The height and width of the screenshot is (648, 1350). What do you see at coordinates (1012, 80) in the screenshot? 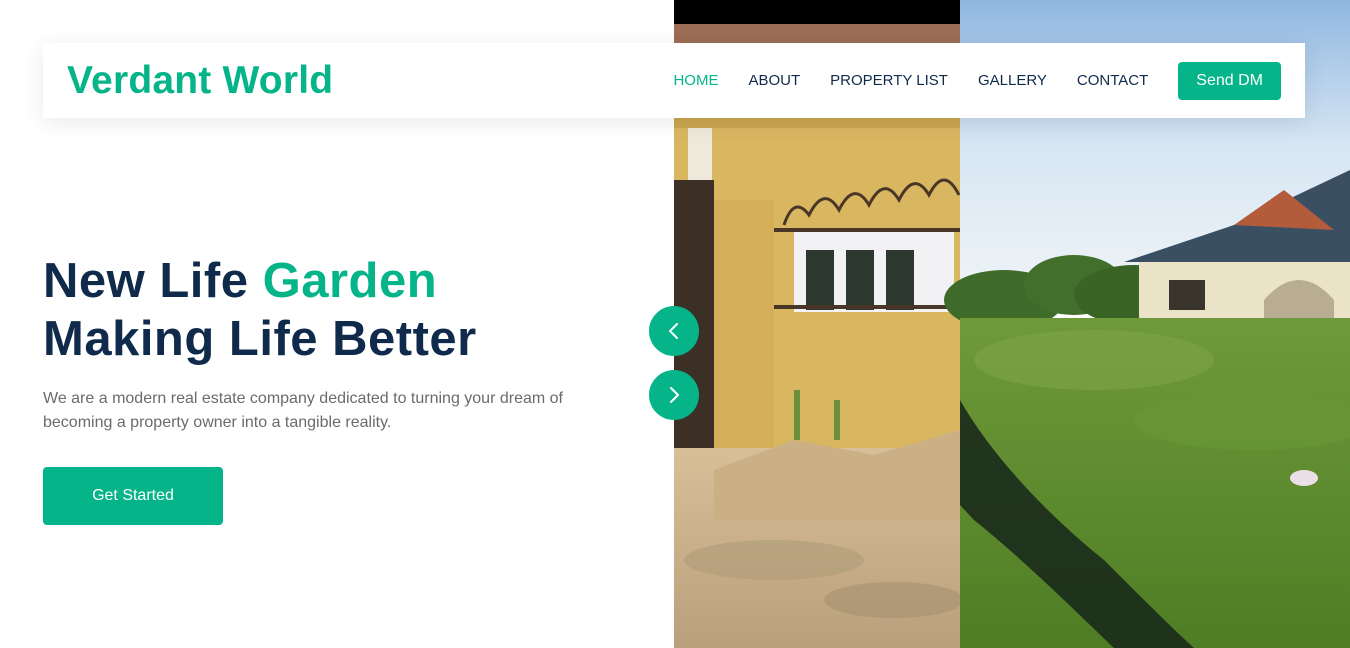
I see `nav-link-gallery: GALLERY` at bounding box center [1012, 80].